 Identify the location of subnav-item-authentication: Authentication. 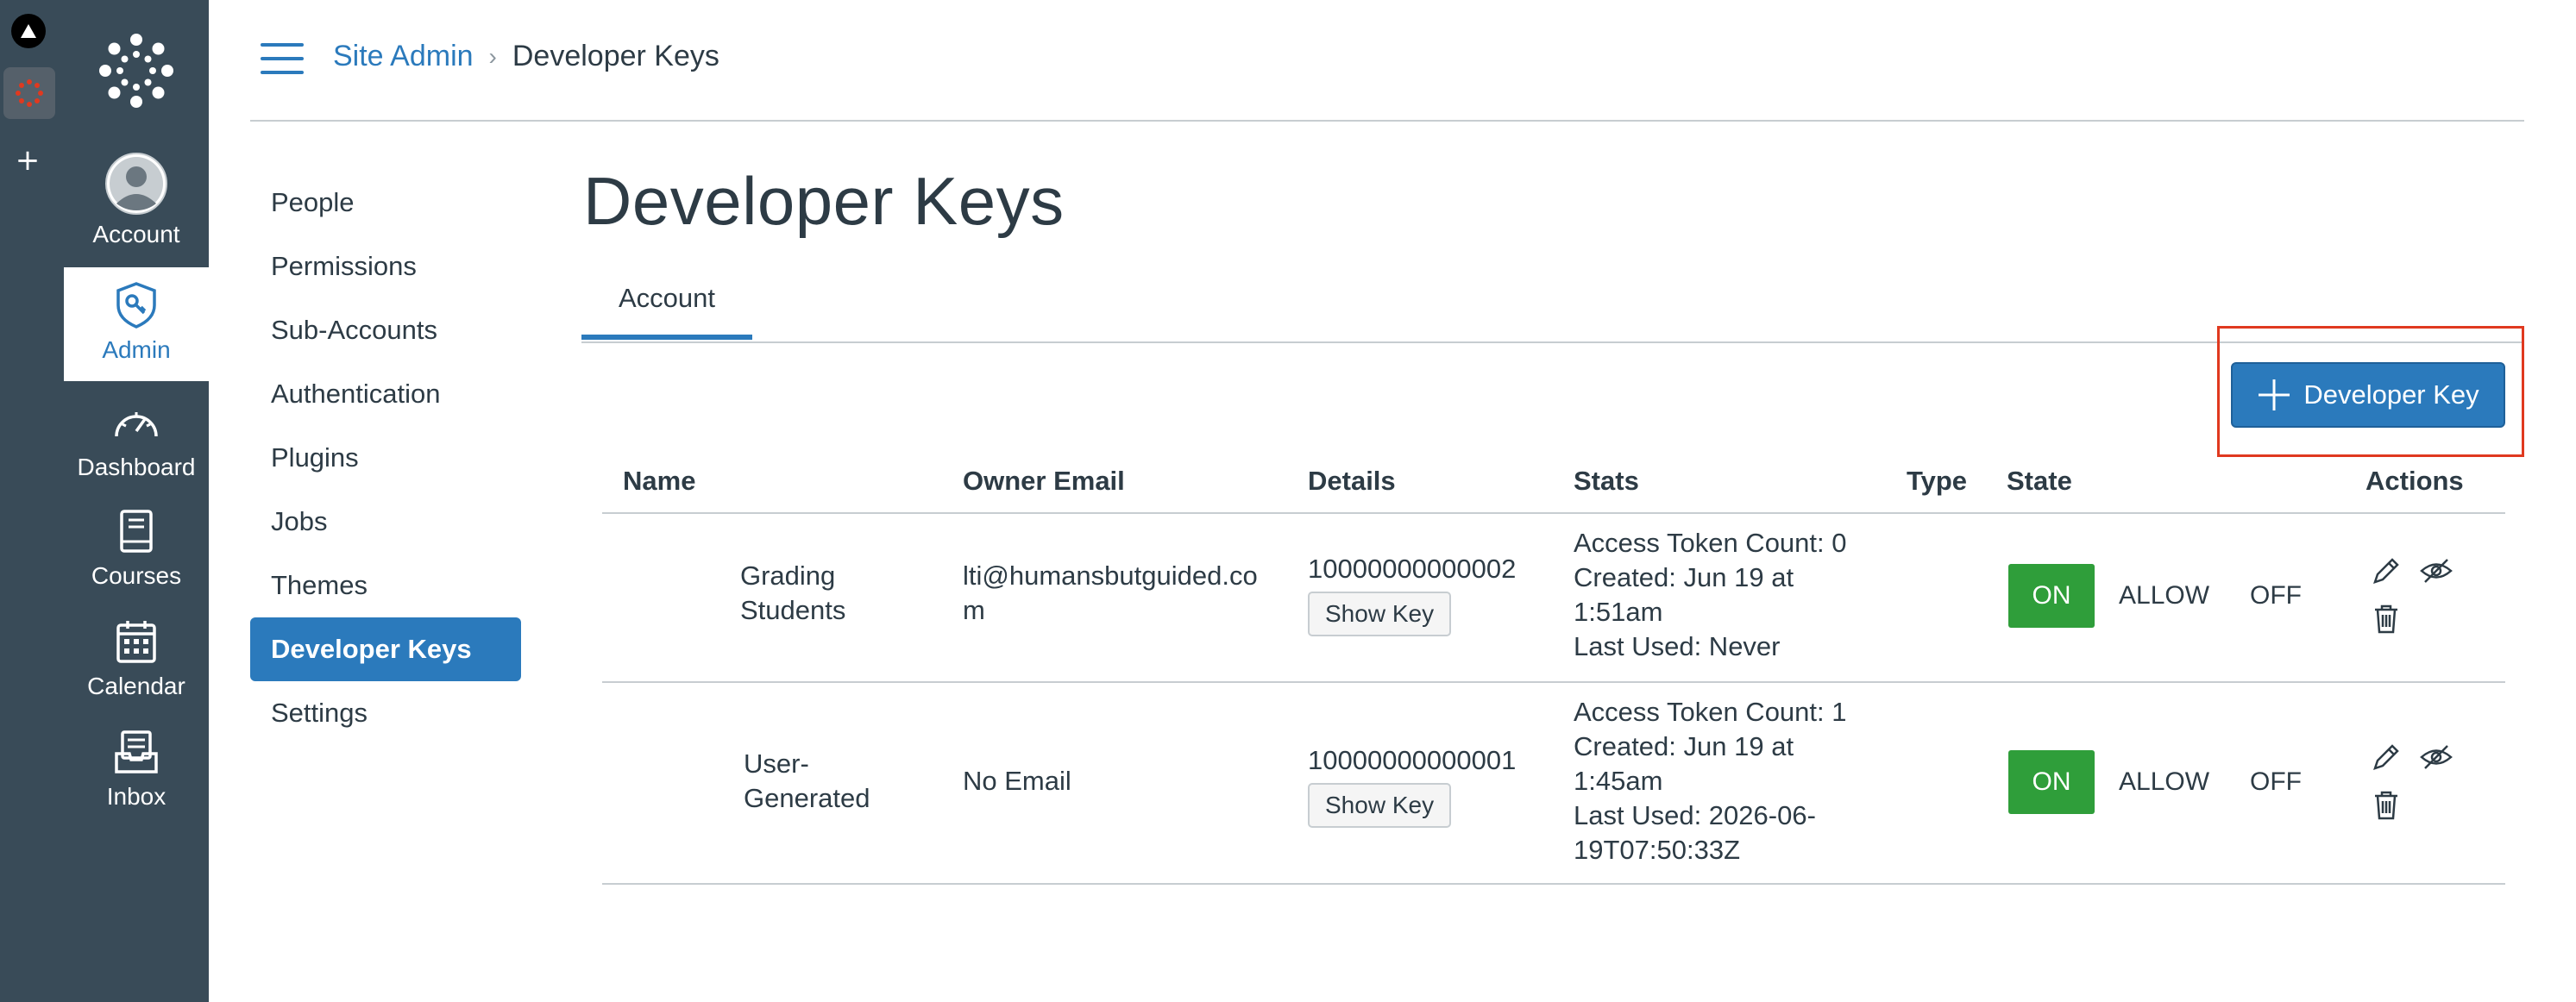
(385, 394).